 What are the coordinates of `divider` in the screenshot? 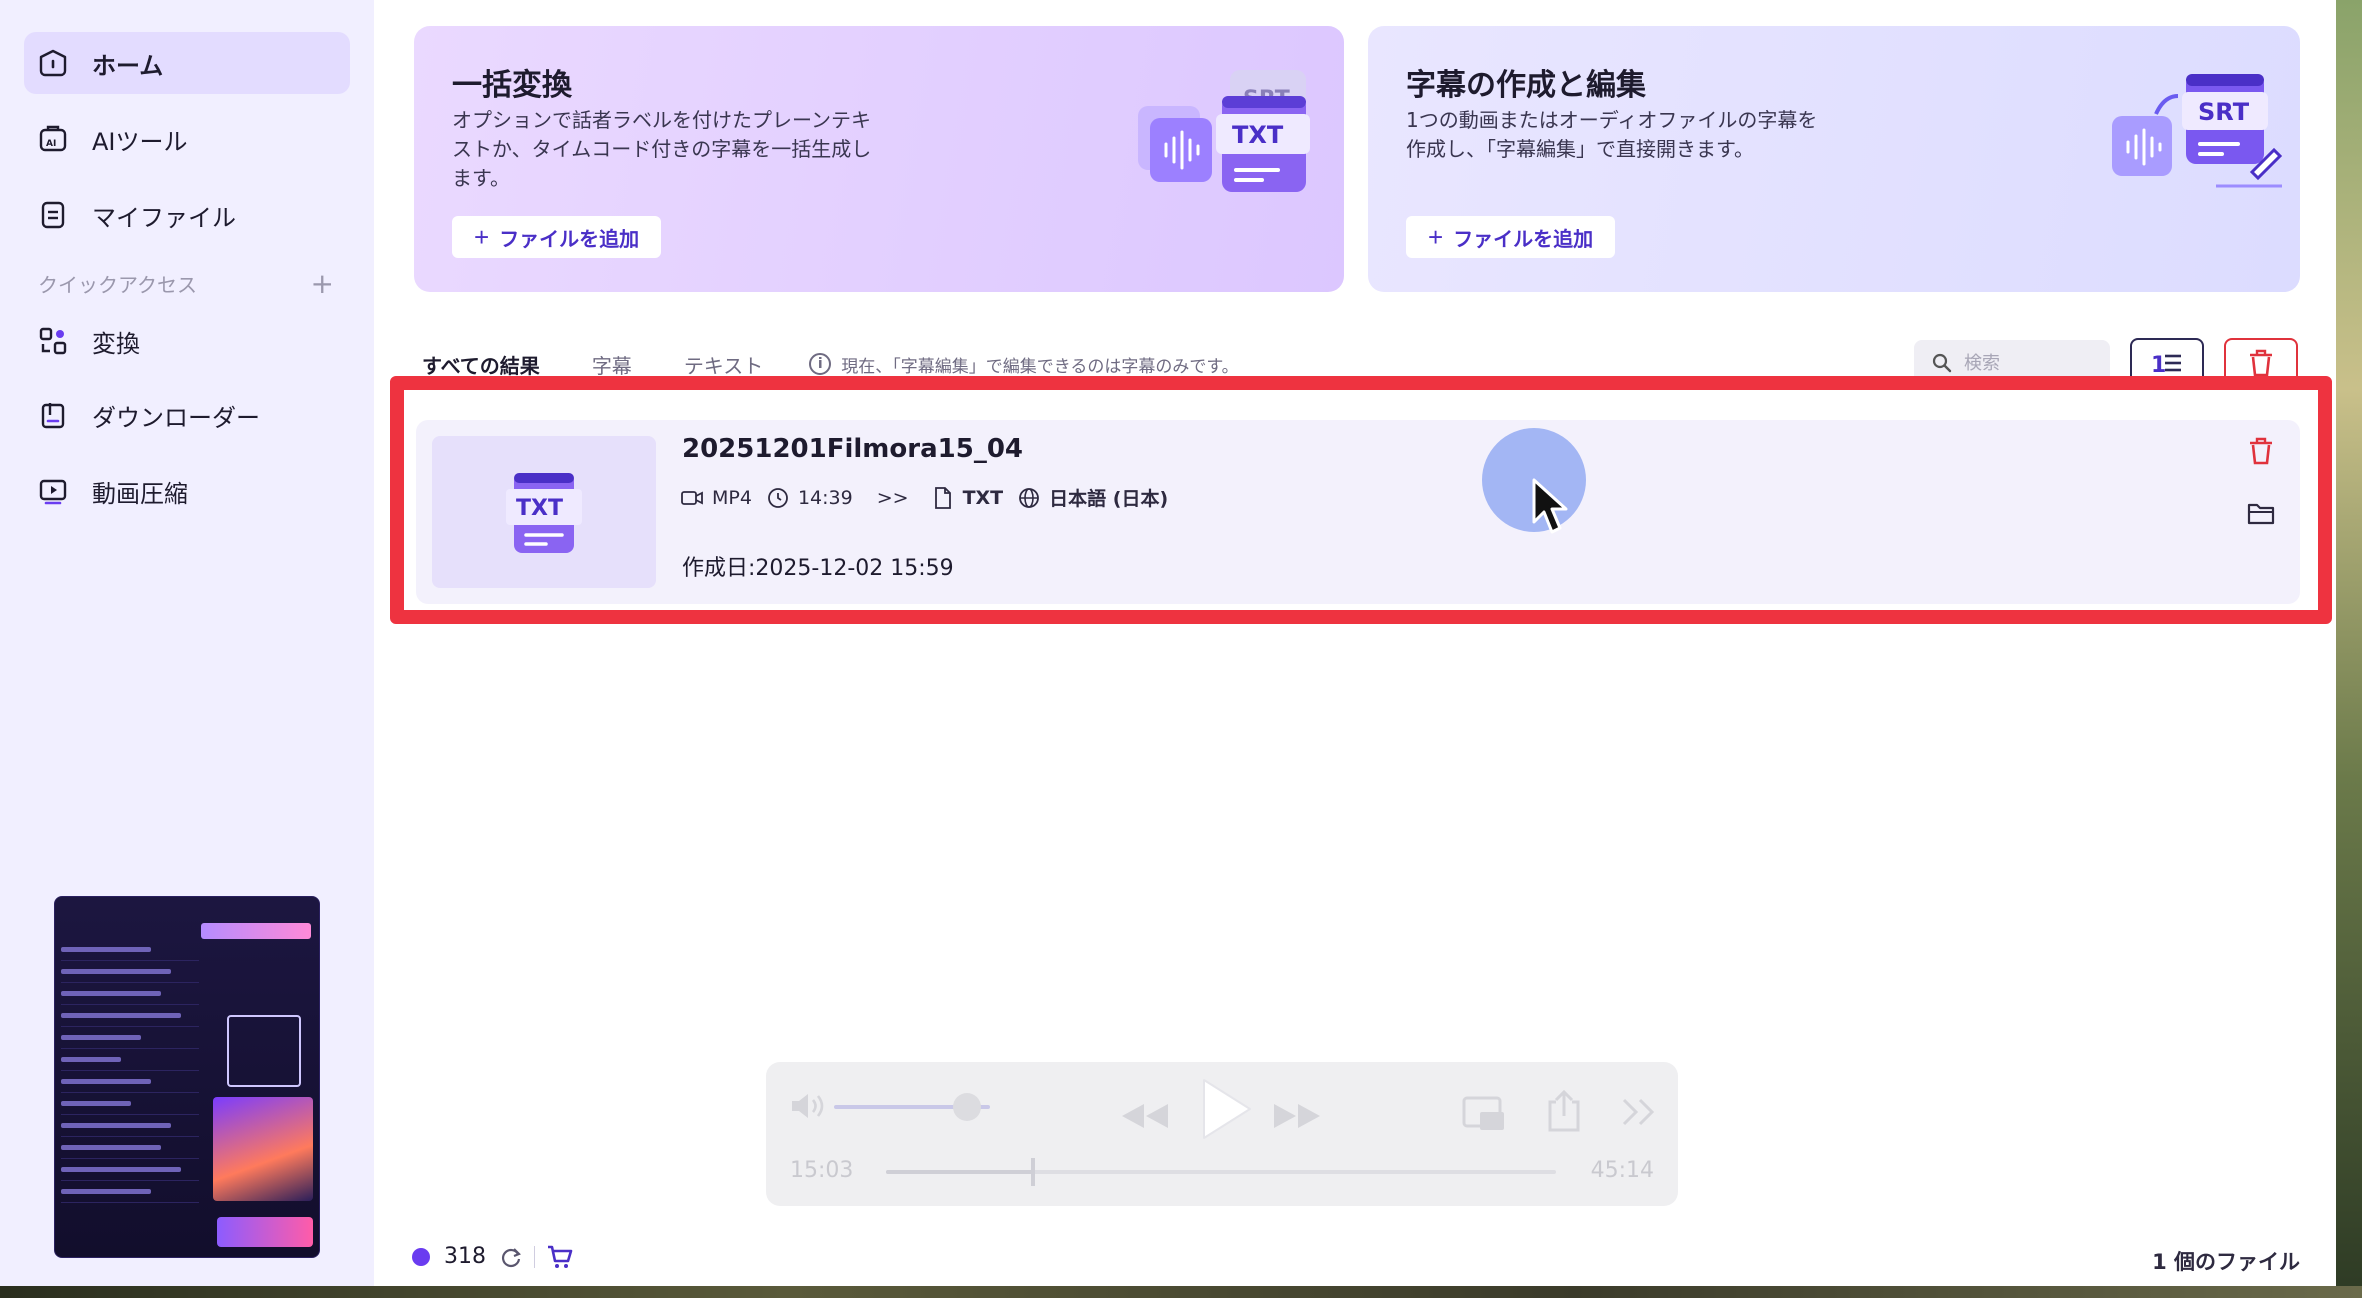 It's located at (534, 1256).